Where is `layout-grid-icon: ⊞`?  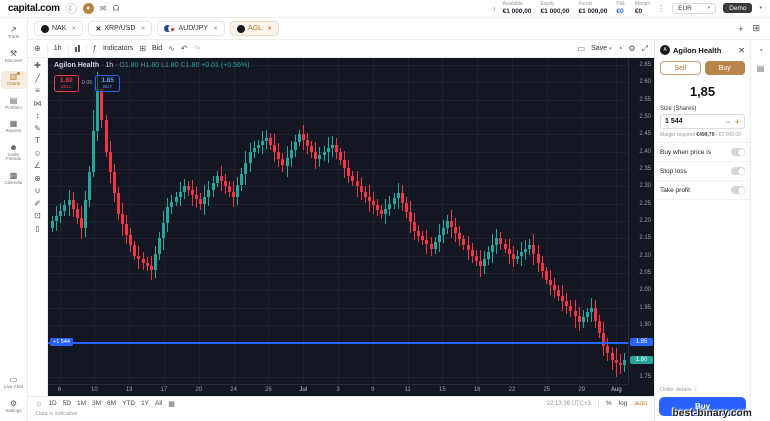 layout-grid-icon: ⊞ is located at coordinates (756, 28).